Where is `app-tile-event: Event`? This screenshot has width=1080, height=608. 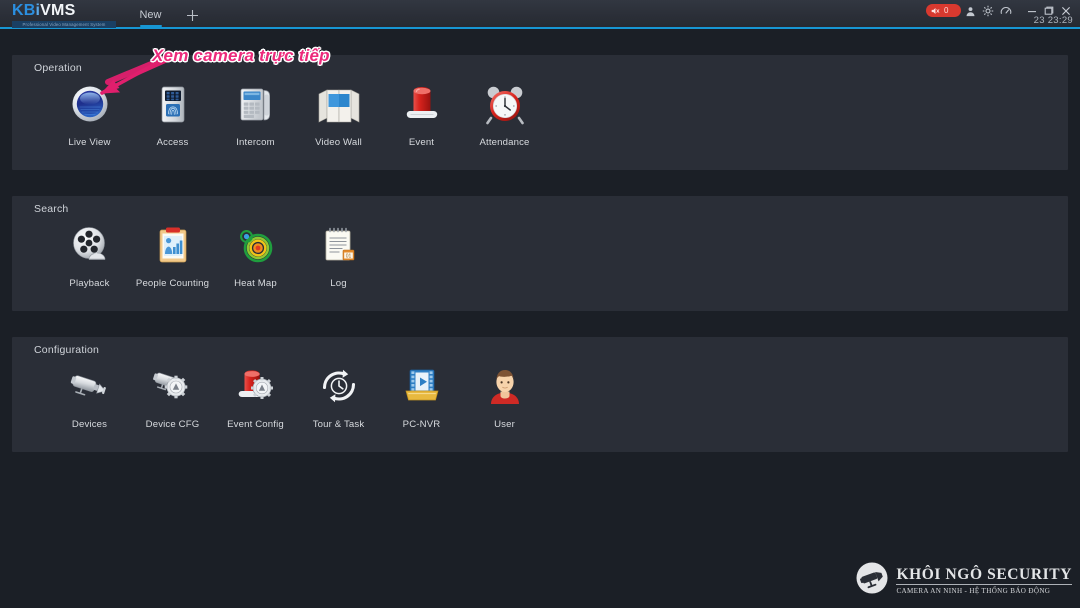 app-tile-event: Event is located at coordinates (421, 114).